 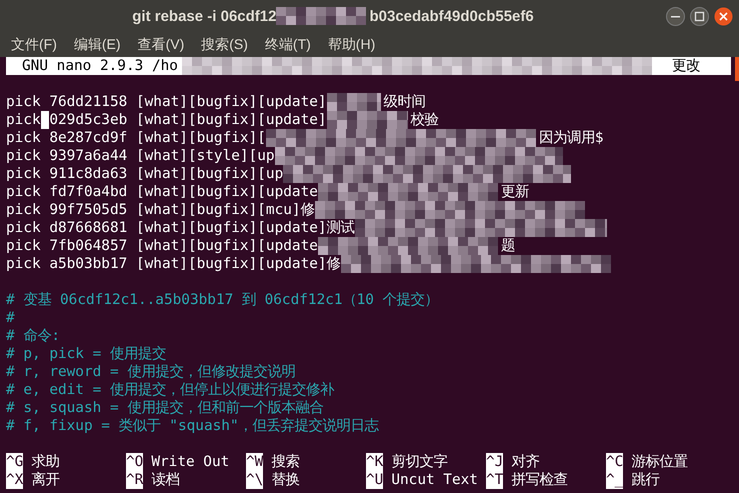 What do you see at coordinates (675, 16) in the screenshot?
I see `minimize-icon` at bounding box center [675, 16].